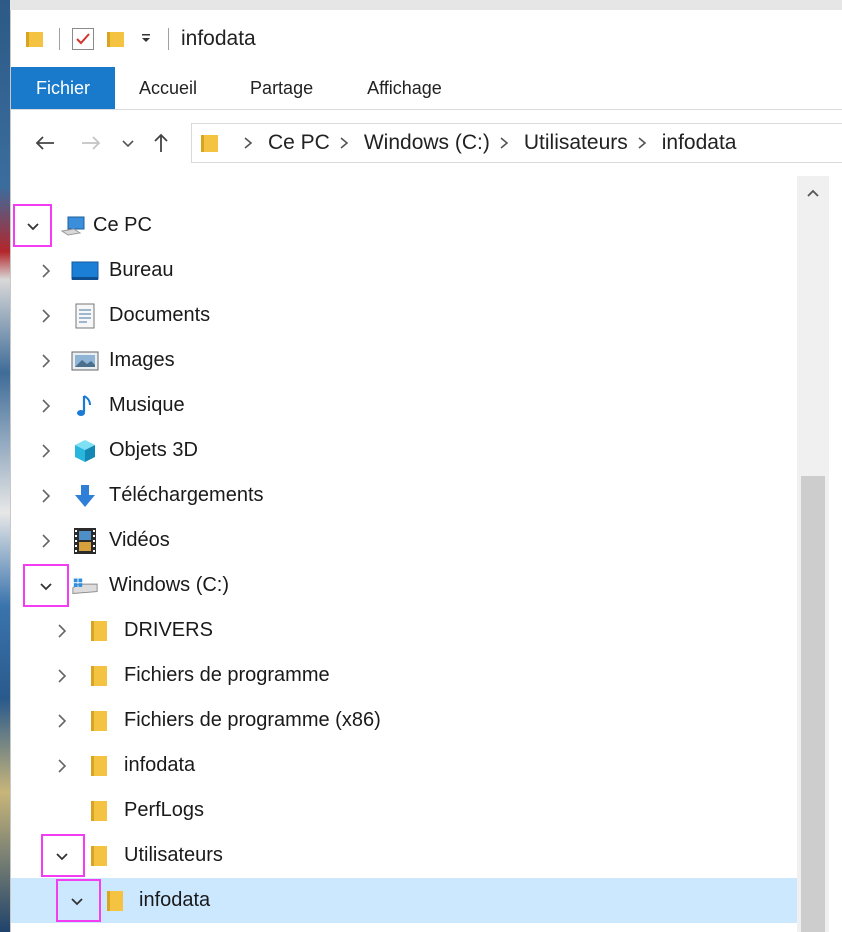 The height and width of the screenshot is (932, 842). I want to click on pictures-icon, so click(85, 361).